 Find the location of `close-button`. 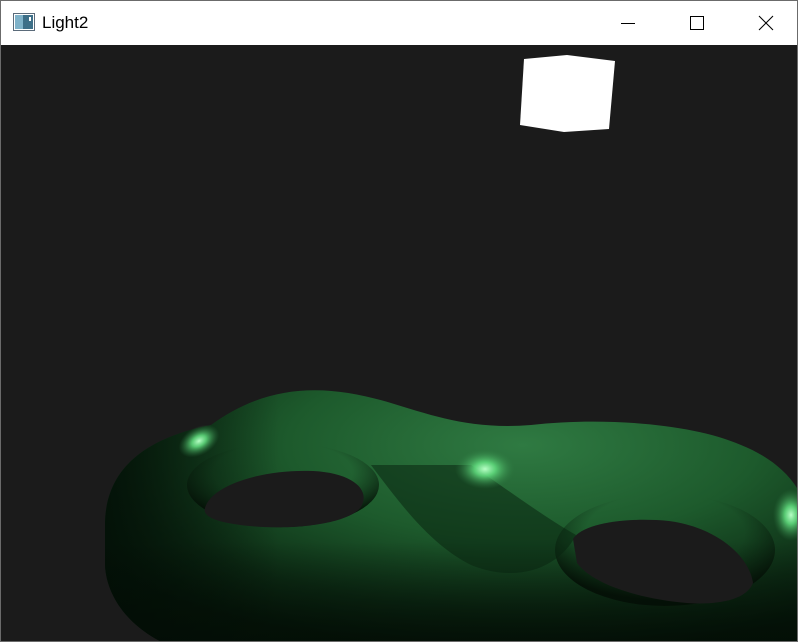

close-button is located at coordinates (766, 23).